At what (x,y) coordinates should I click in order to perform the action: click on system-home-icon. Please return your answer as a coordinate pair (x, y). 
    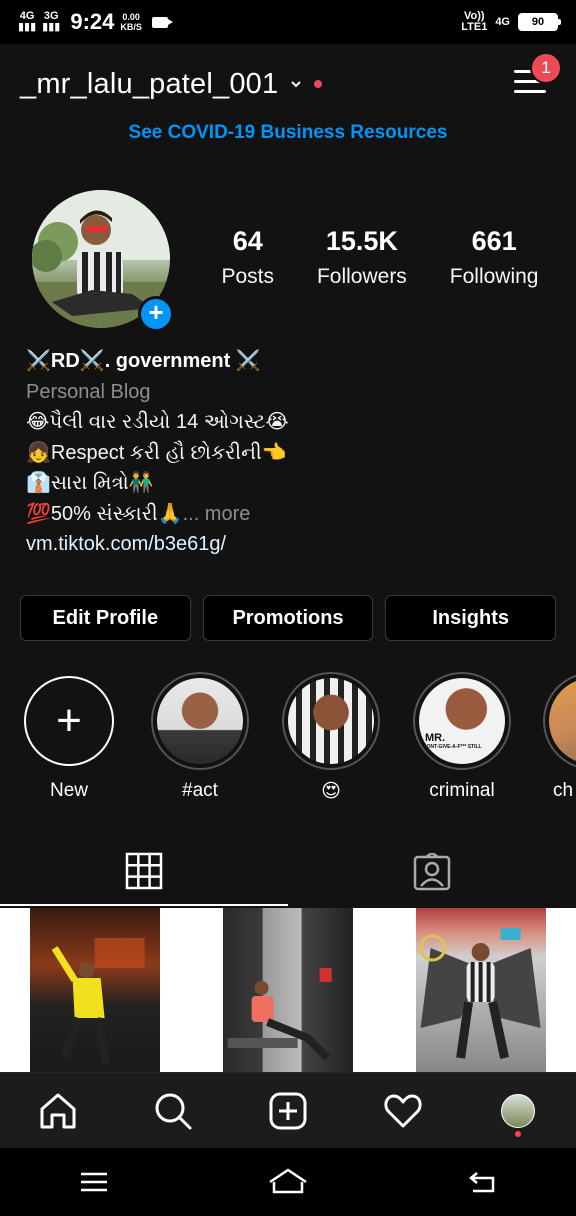
    Looking at the image, I should click on (288, 1182).